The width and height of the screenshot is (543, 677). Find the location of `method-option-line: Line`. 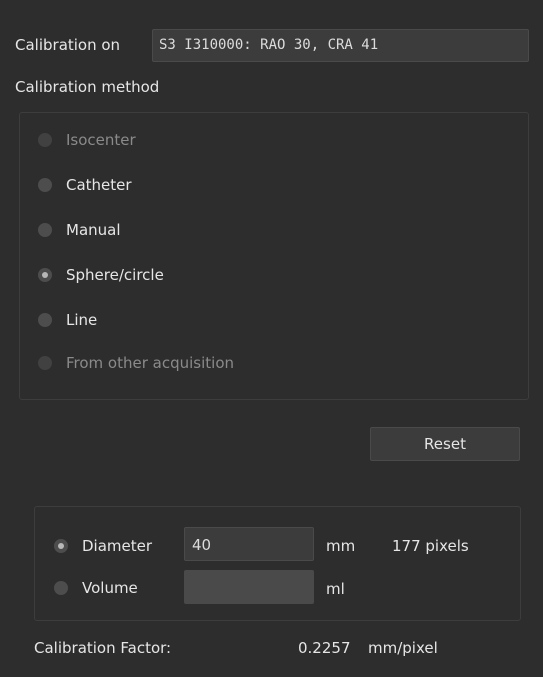

method-option-line: Line is located at coordinates (67, 320).